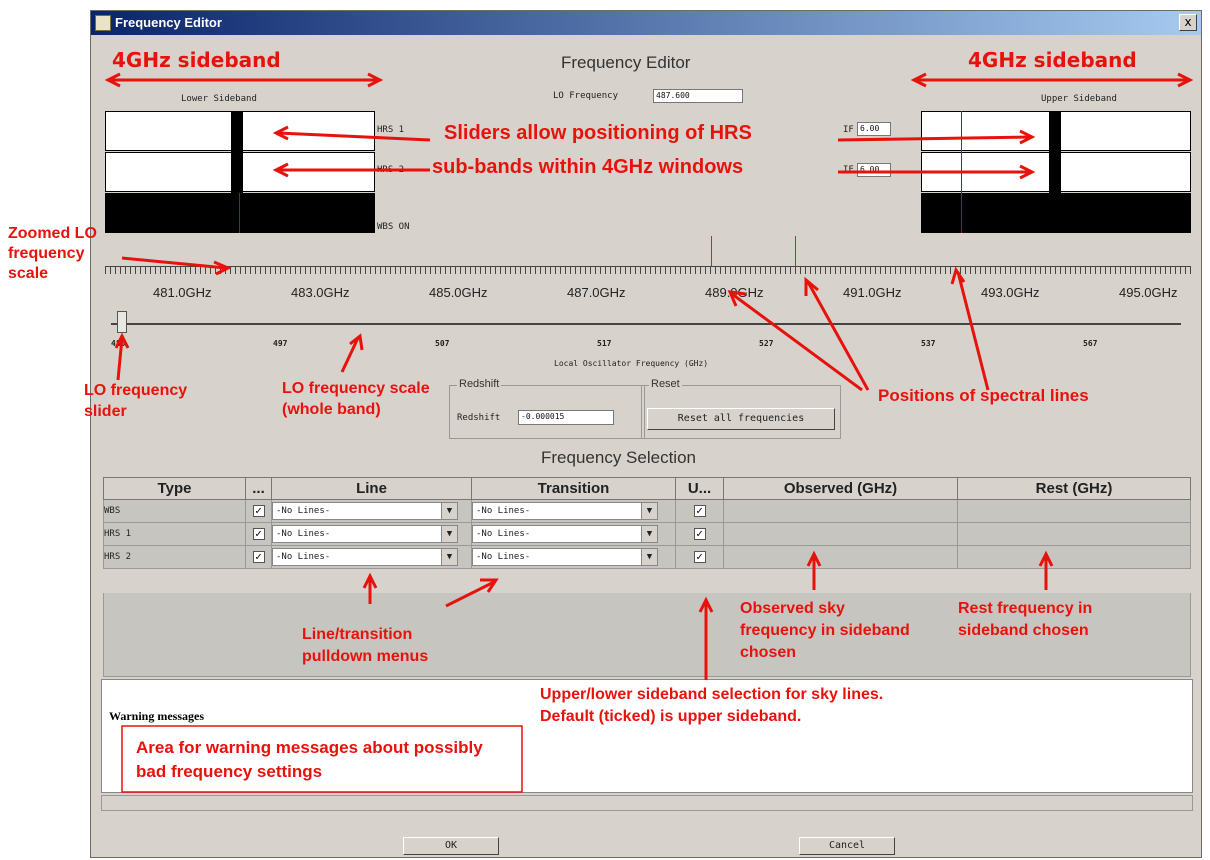  What do you see at coordinates (136, 401) in the screenshot?
I see `annotation-lo-slider: LO frequency slider` at bounding box center [136, 401].